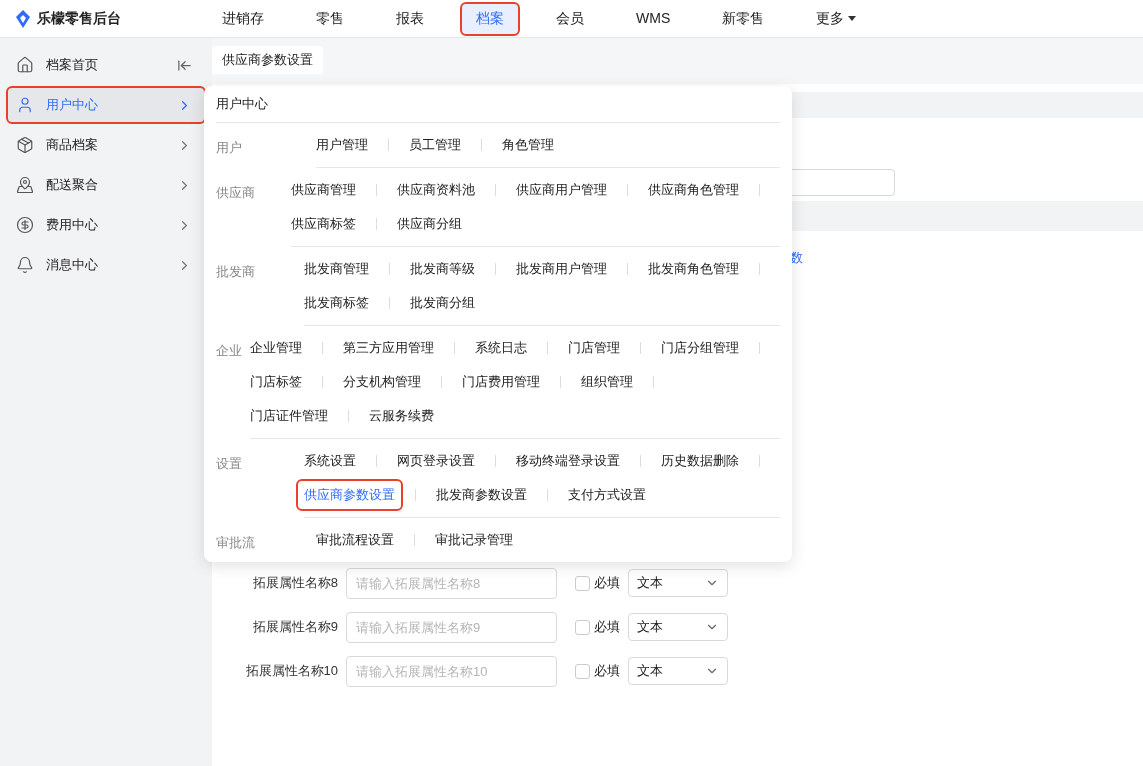 This screenshot has height=766, width=1143. Describe the element at coordinates (106, 65) in the screenshot. I see `sidebar-item: 档案首页` at that location.